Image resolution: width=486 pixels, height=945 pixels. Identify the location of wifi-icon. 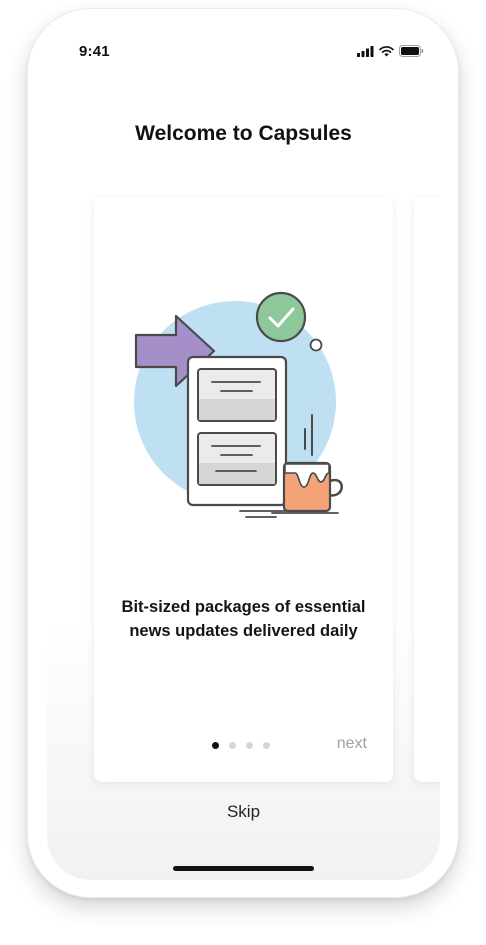
(386, 51).